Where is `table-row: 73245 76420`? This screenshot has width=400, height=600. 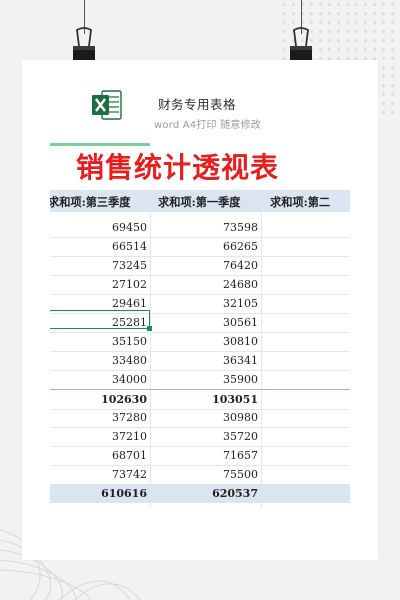
table-row: 73245 76420 is located at coordinates (200, 266).